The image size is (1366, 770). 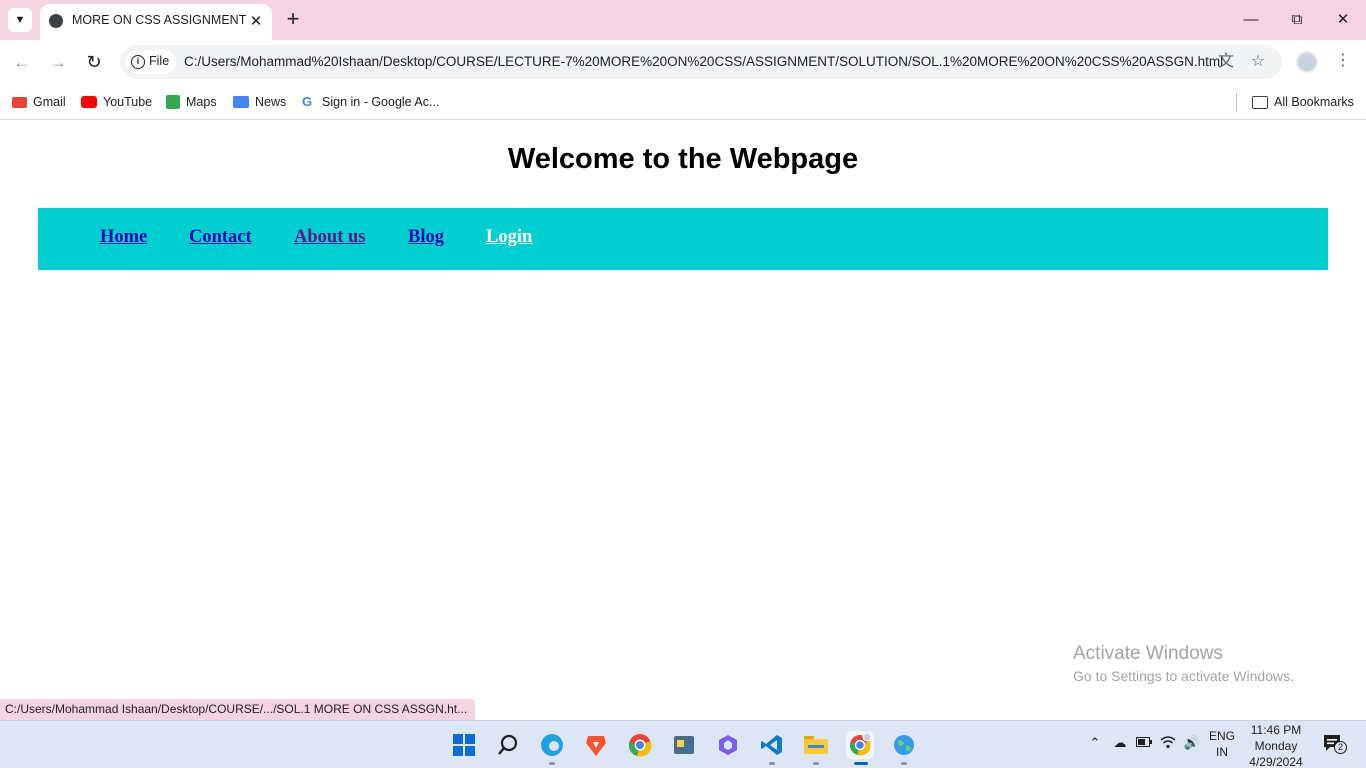 What do you see at coordinates (1236, 102) in the screenshot?
I see `bookmarks-divider` at bounding box center [1236, 102].